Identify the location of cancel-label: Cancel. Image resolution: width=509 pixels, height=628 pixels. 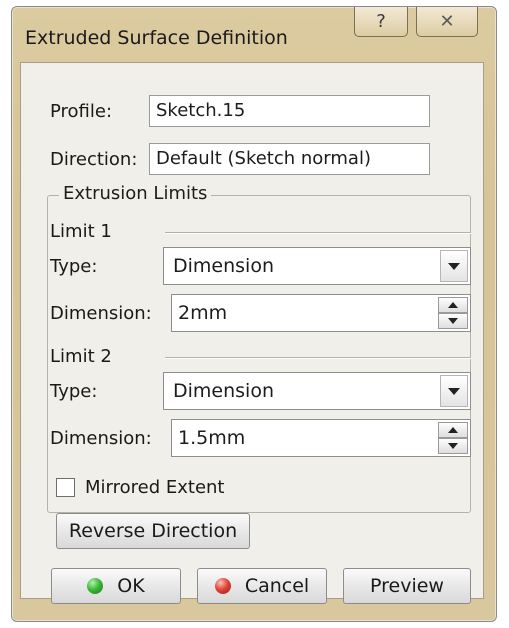
(277, 586).